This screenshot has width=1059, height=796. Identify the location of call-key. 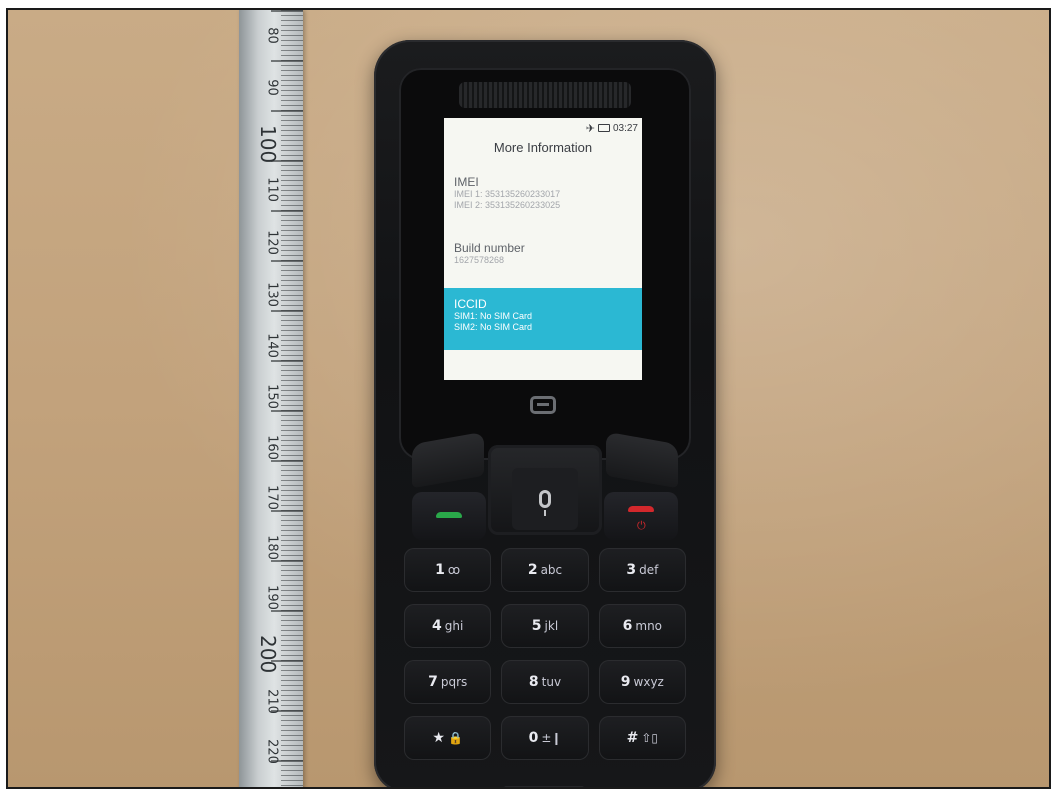
(449, 516).